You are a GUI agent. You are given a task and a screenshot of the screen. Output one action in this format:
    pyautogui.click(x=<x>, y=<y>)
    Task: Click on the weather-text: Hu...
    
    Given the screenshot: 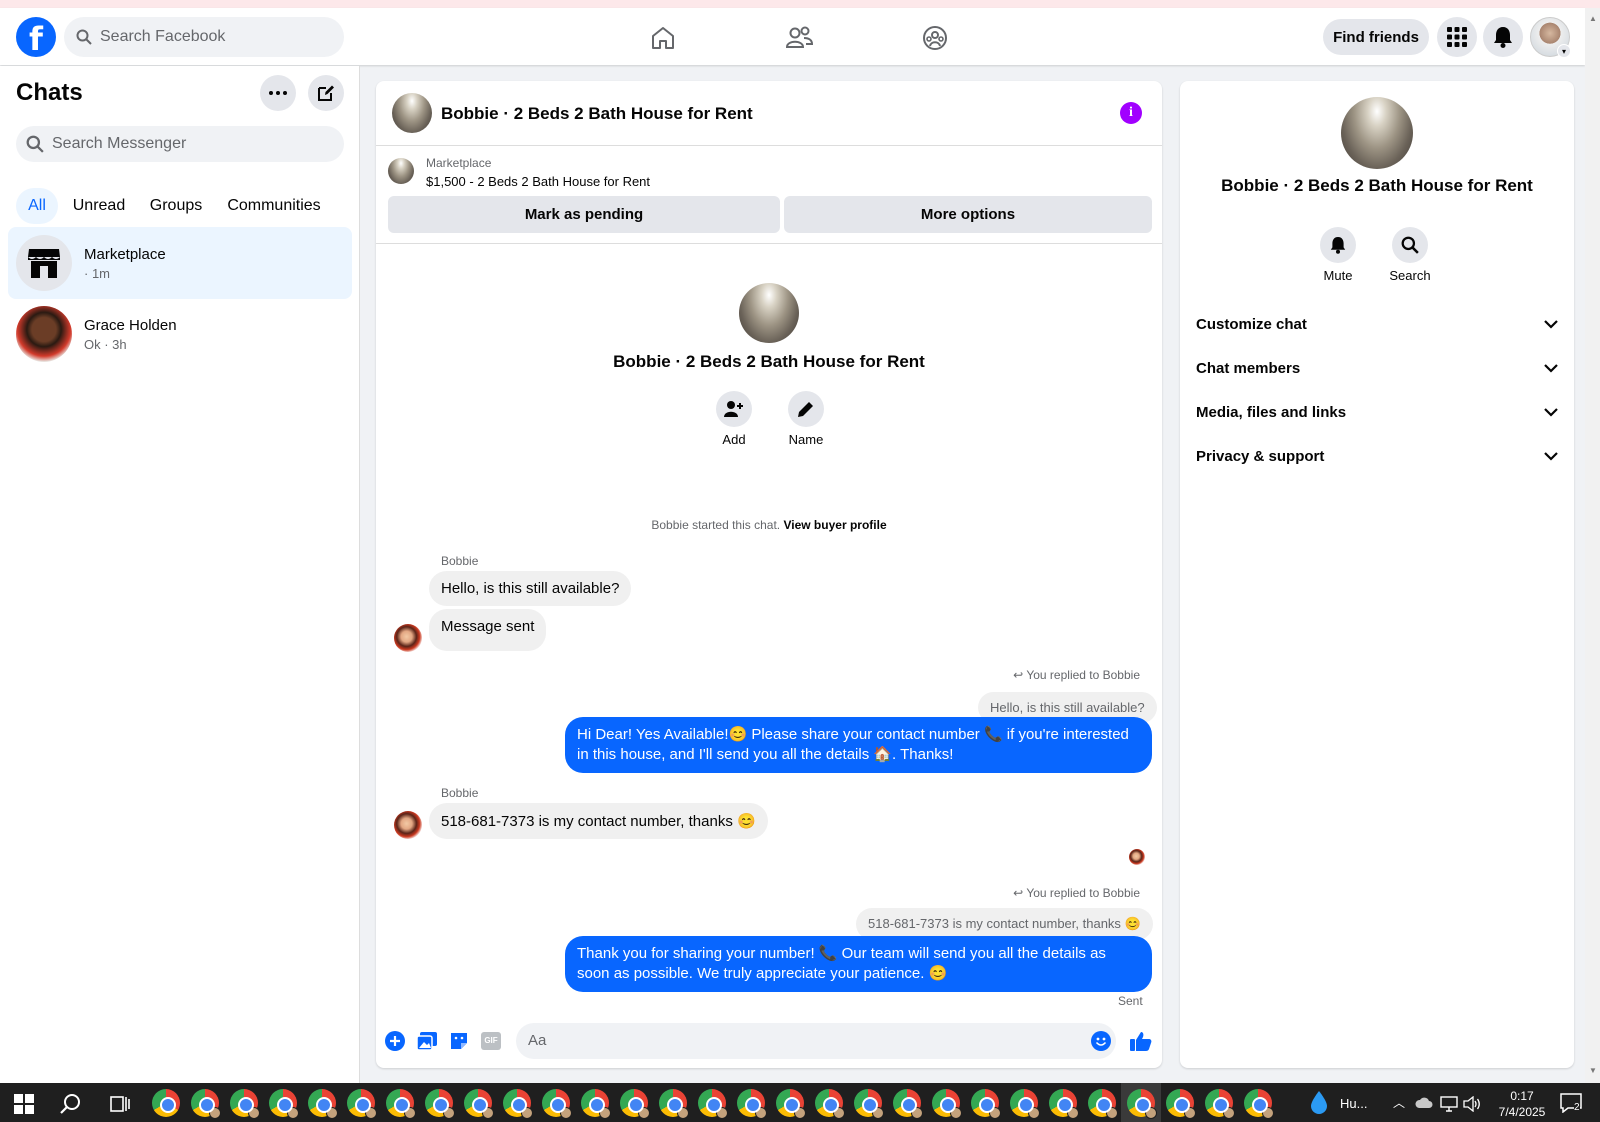 What is the action you would take?
    pyautogui.click(x=1353, y=1103)
    